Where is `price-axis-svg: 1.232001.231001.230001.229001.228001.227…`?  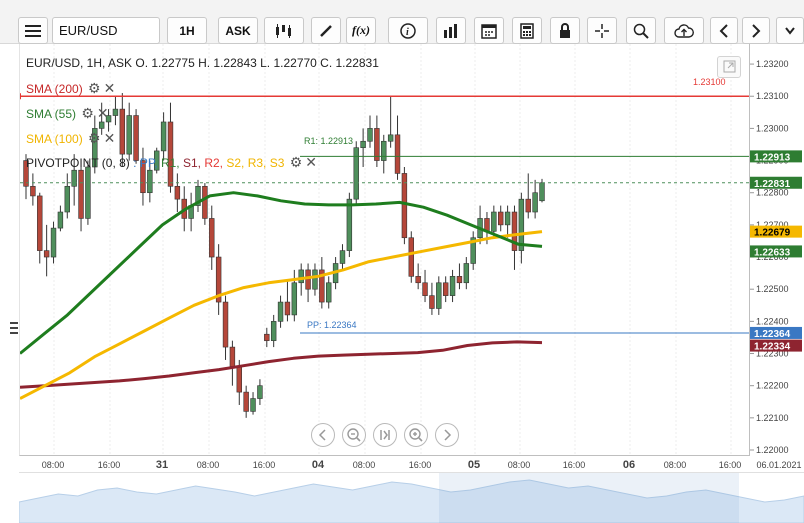
price-axis-svg: 1.232001.231001.230001.229001.228001.227… is located at coordinates (776, 257).